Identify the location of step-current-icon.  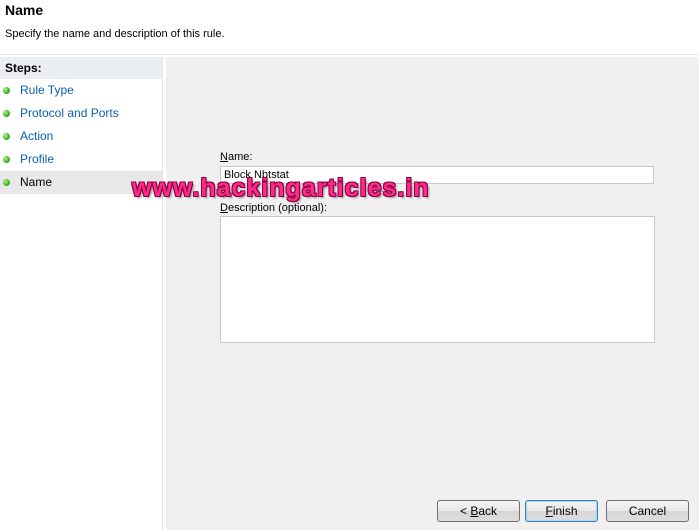
(6, 182).